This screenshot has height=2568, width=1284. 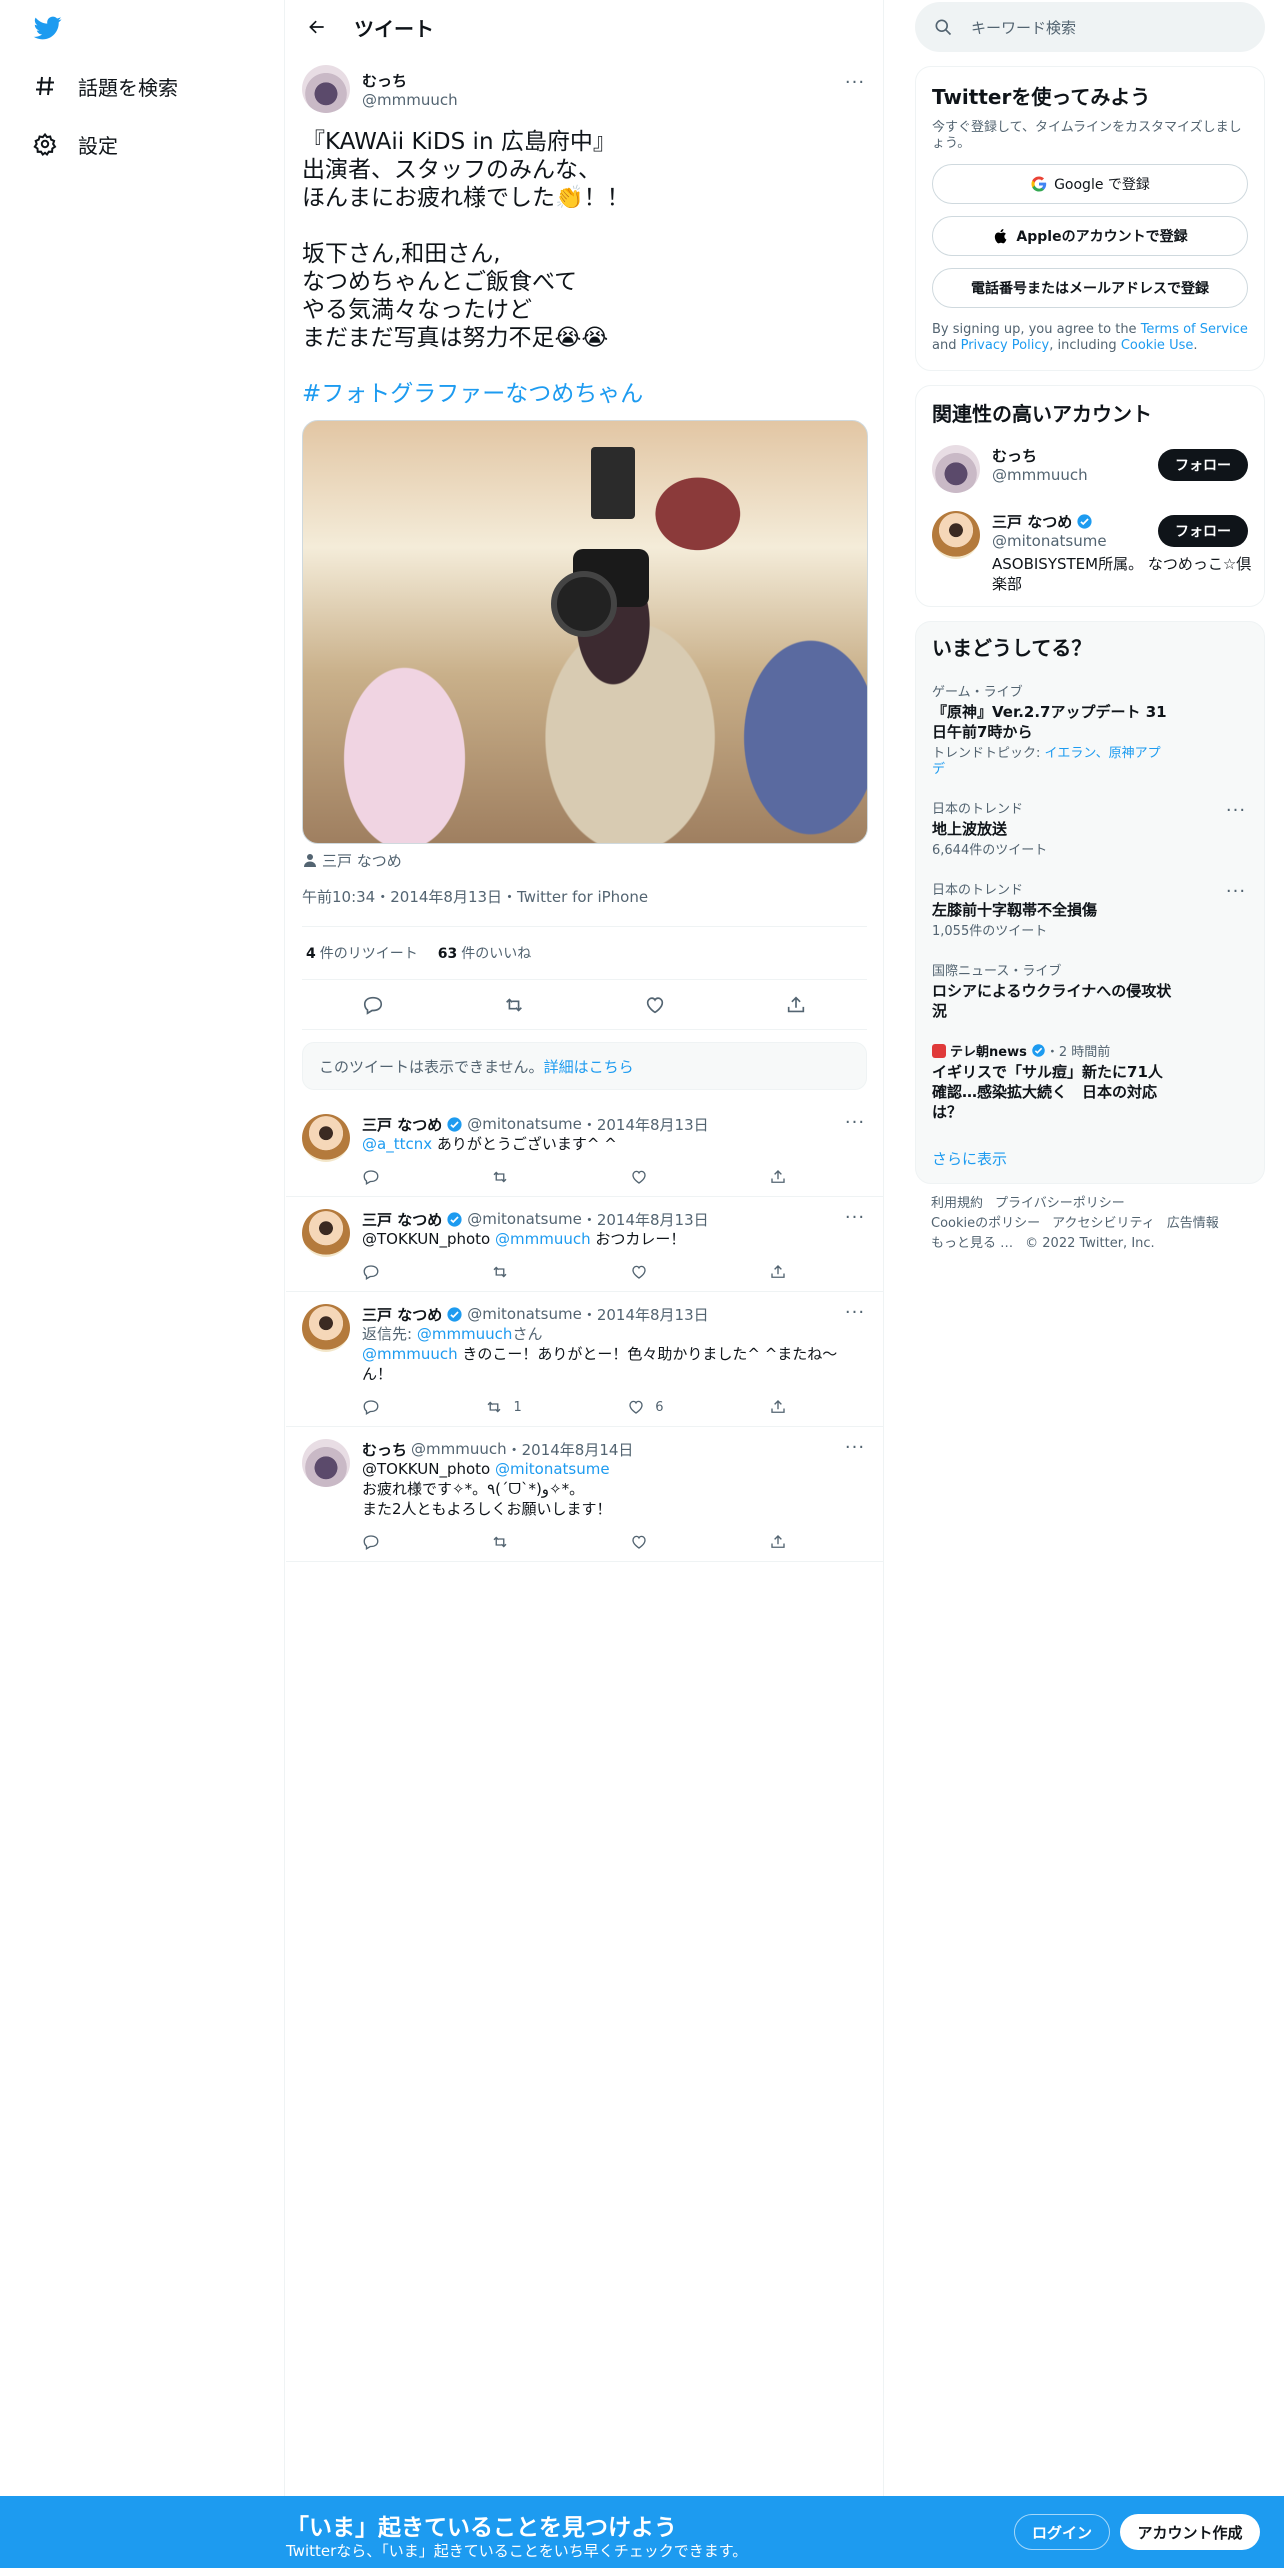 What do you see at coordinates (1090, 236) in the screenshot?
I see `apple-signup-button: Appleのアカウントで登録` at bounding box center [1090, 236].